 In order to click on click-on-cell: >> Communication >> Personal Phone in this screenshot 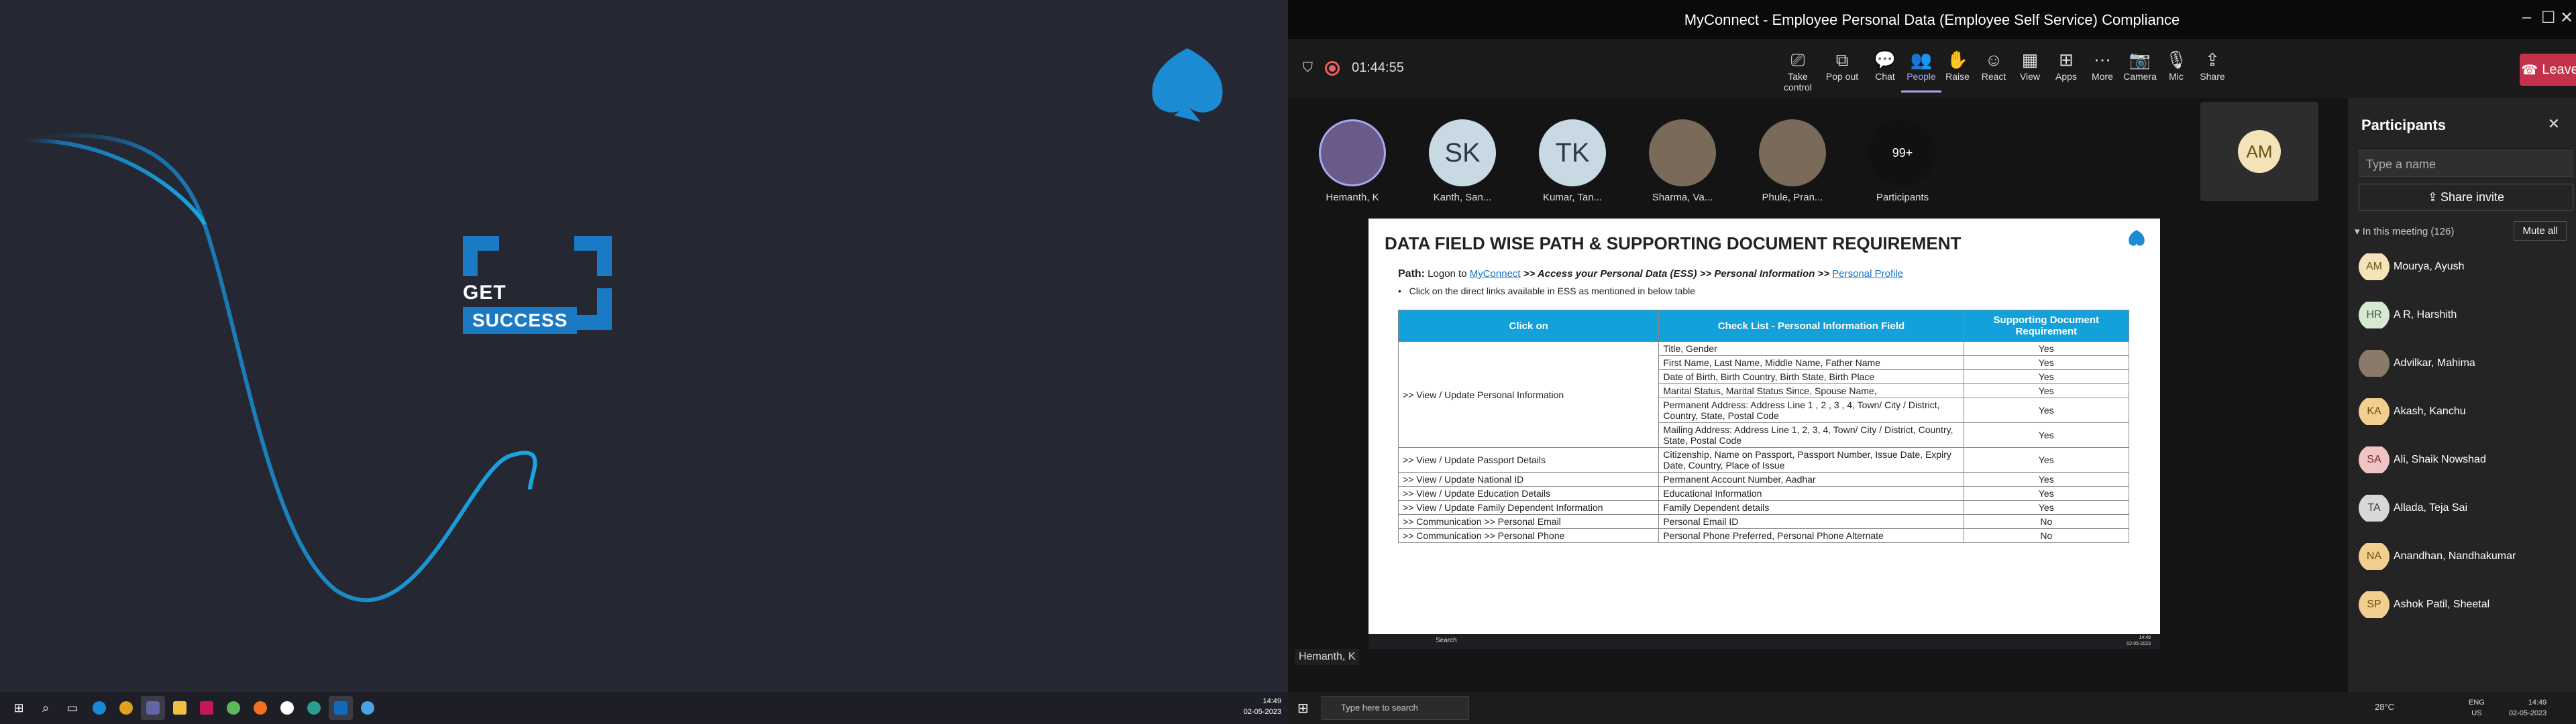, I will do `click(1528, 535)`.